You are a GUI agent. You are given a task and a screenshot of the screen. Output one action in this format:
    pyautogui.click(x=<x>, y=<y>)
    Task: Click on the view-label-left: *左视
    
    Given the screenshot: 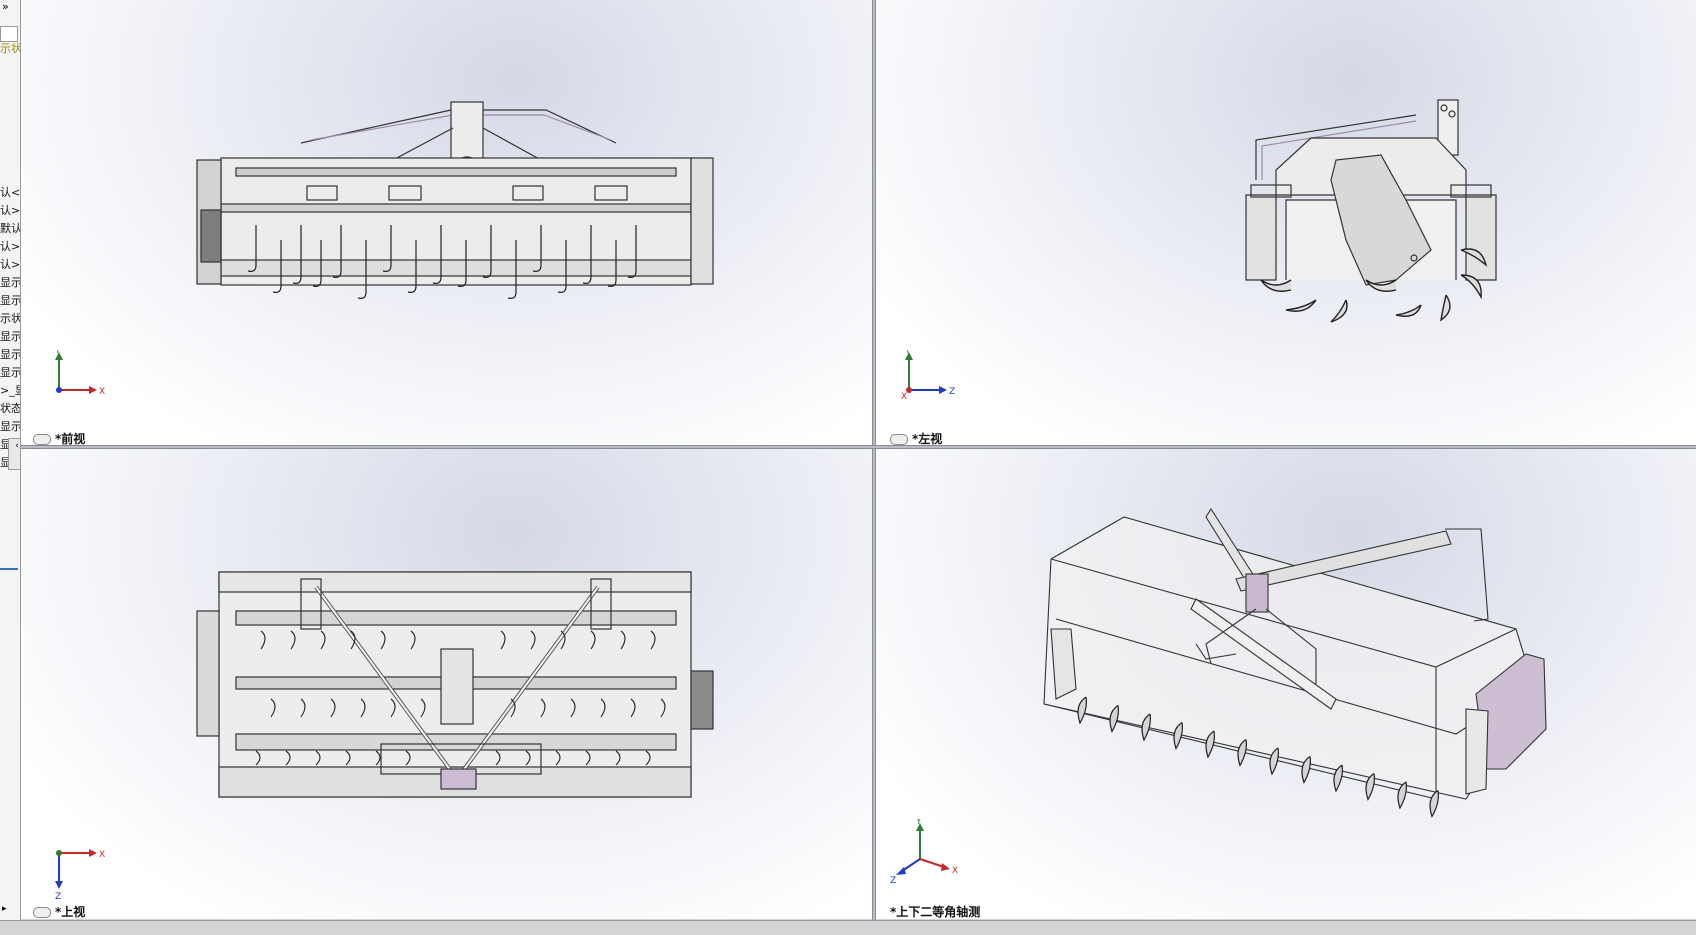 What is the action you would take?
    pyautogui.click(x=916, y=437)
    